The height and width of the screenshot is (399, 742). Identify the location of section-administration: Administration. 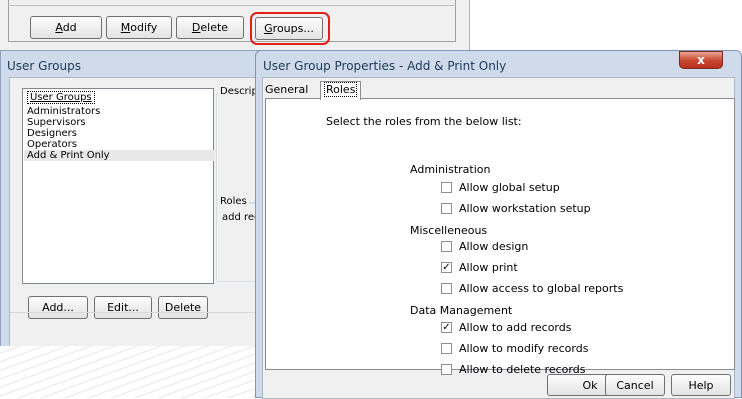
(450, 169).